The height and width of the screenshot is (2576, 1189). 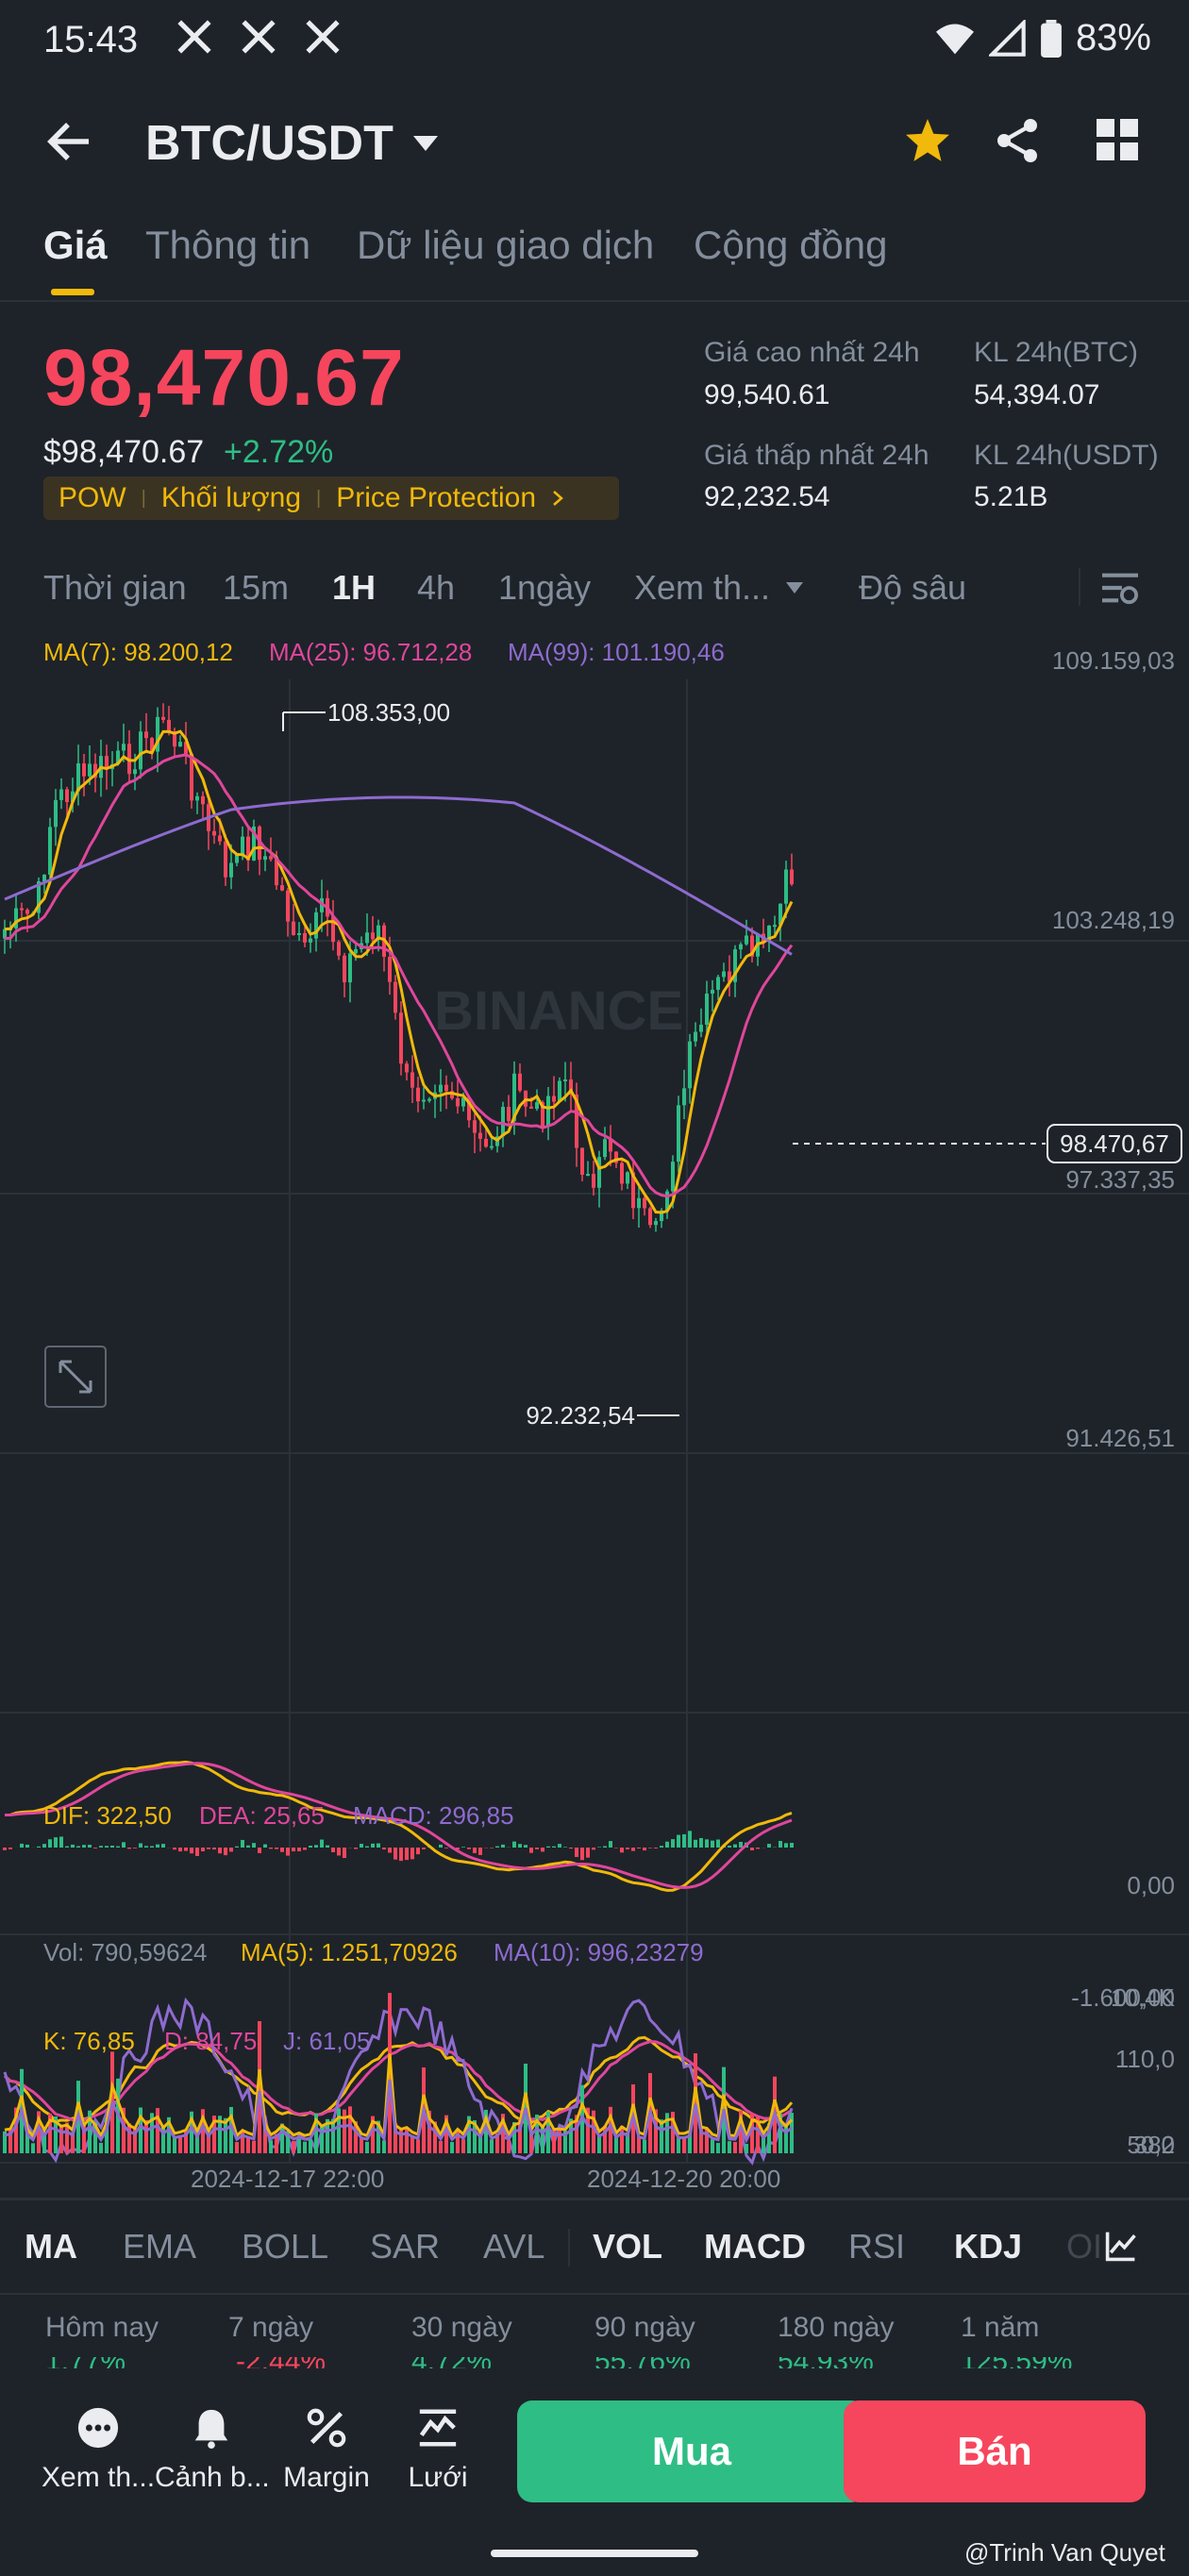 What do you see at coordinates (436, 498) in the screenshot?
I see `tag-price-protection: Price Protection` at bounding box center [436, 498].